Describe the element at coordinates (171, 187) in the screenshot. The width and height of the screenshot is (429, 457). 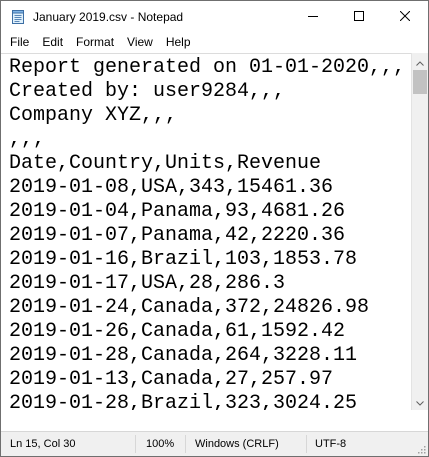
I see `text-line: 2019-01-08,USA,343,15461.36` at that location.